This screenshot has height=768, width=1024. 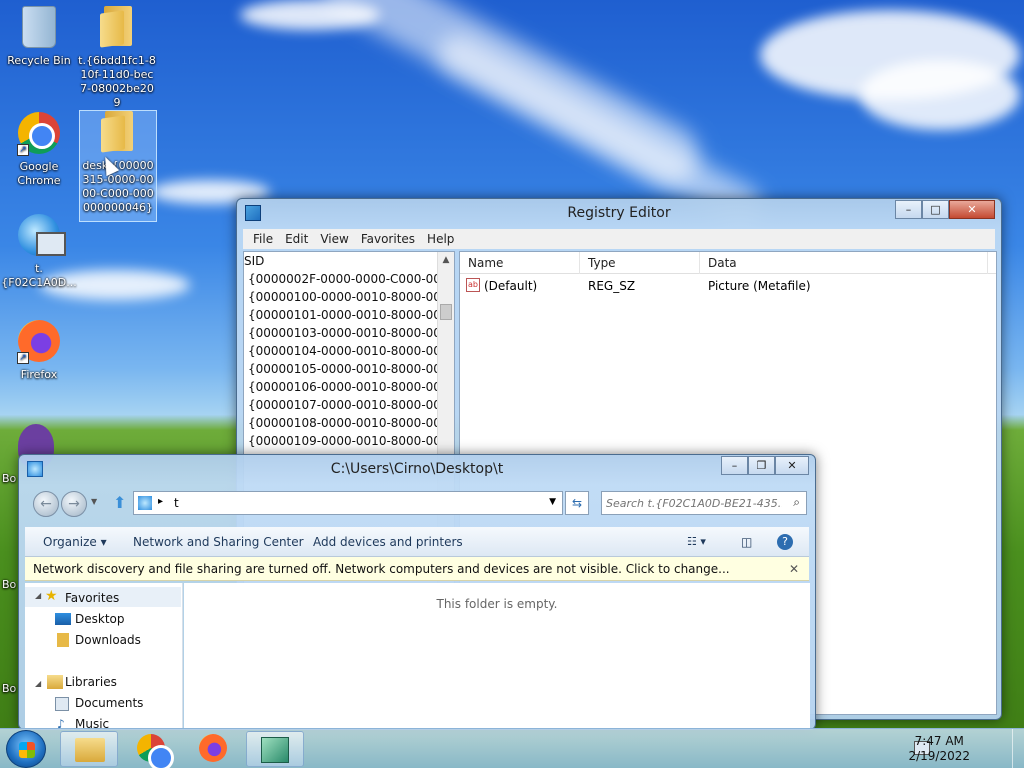 What do you see at coordinates (1018, 748) in the screenshot?
I see `show-desktop-button` at bounding box center [1018, 748].